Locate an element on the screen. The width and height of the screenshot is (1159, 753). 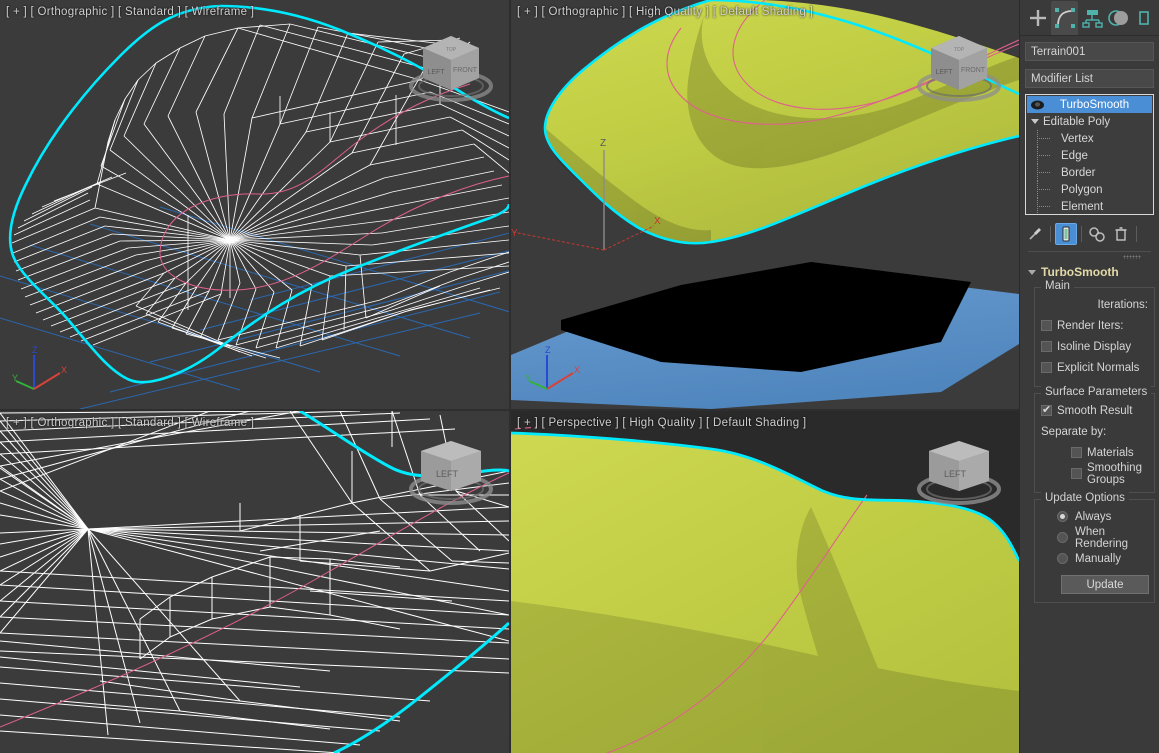
row-isoline-display: Isoline Display is located at coordinates (1094, 346).